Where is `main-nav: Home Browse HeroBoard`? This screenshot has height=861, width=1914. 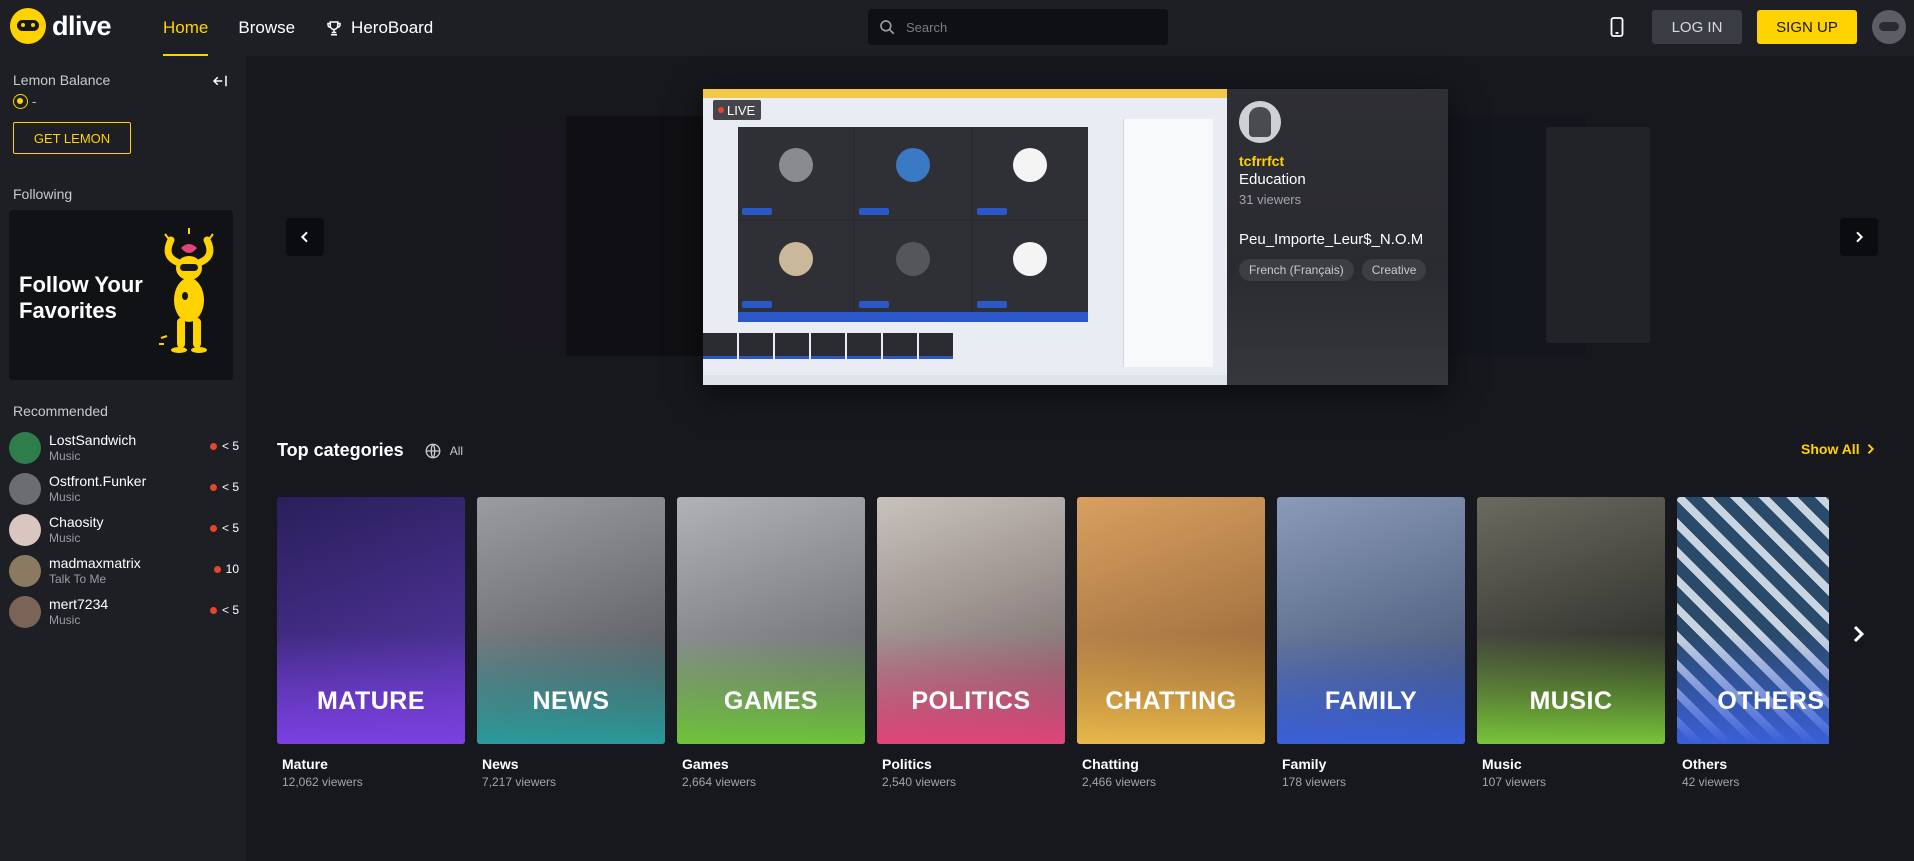 main-nav: Home Browse HeroBoard is located at coordinates (313, 28).